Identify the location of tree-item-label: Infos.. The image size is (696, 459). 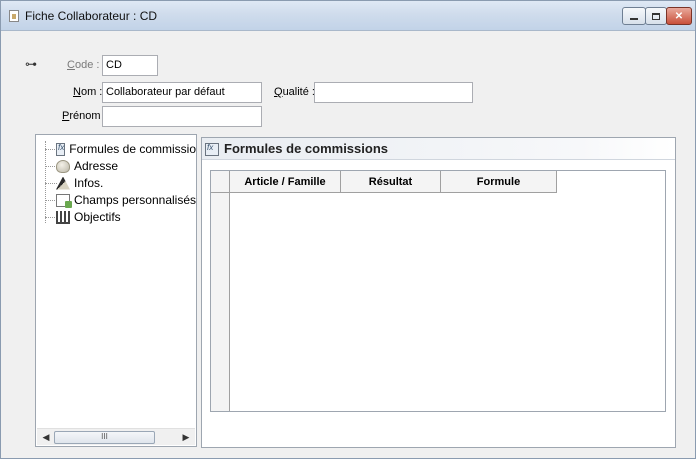
(89, 183).